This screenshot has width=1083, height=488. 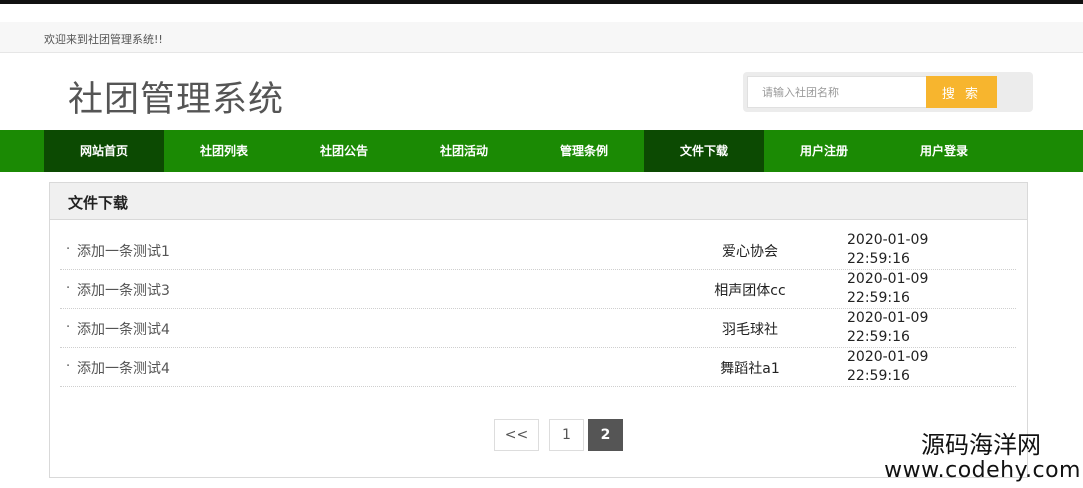 What do you see at coordinates (103, 39) in the screenshot?
I see `welcome-text: 欢迎来到社团管理系统!!` at bounding box center [103, 39].